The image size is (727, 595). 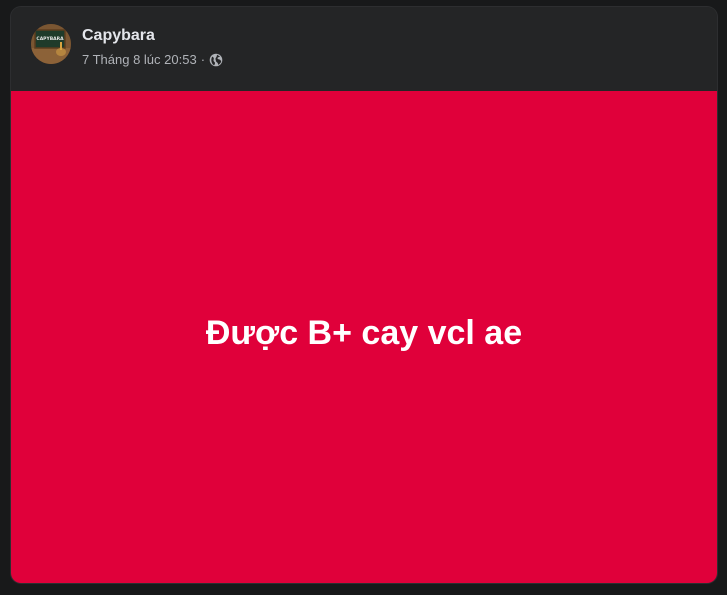 What do you see at coordinates (216, 60) in the screenshot?
I see `globe-icon` at bounding box center [216, 60].